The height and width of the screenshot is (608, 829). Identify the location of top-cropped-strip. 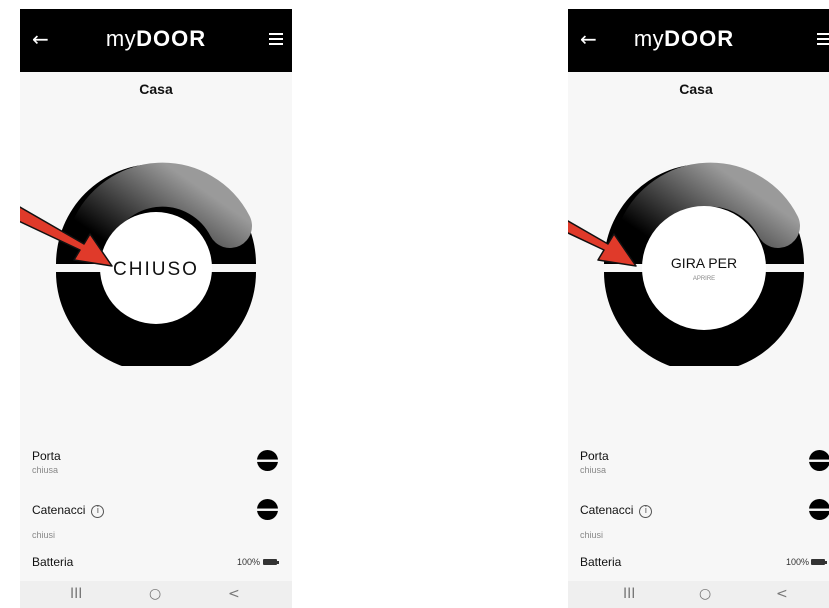
(414, 4).